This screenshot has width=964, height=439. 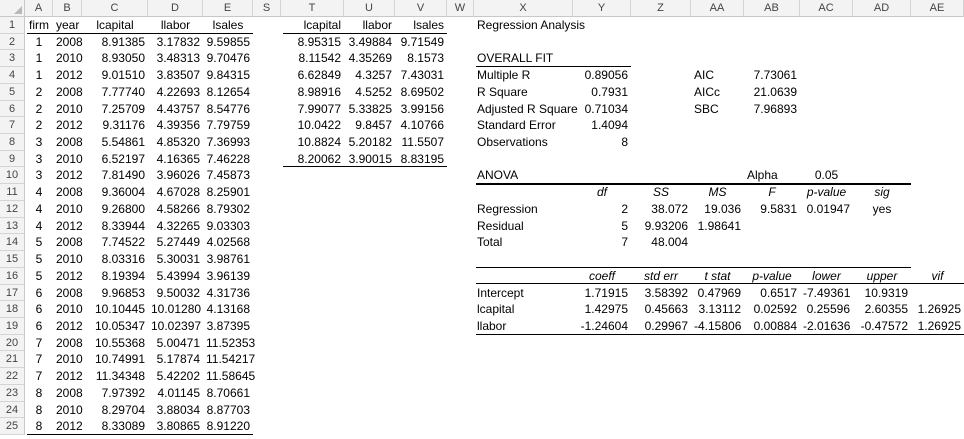 I want to click on data-cell: 8.29704, so click(x=123, y=409).